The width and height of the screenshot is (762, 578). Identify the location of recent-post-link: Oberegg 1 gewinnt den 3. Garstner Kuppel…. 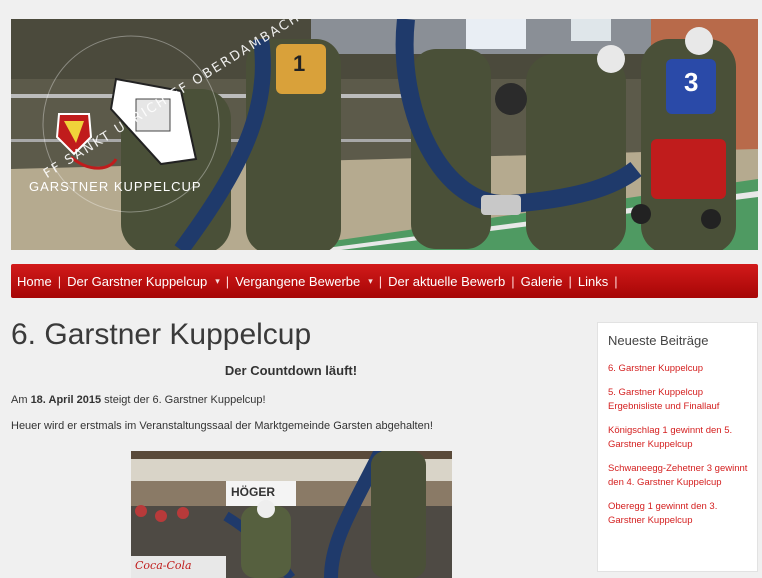
(678, 514).